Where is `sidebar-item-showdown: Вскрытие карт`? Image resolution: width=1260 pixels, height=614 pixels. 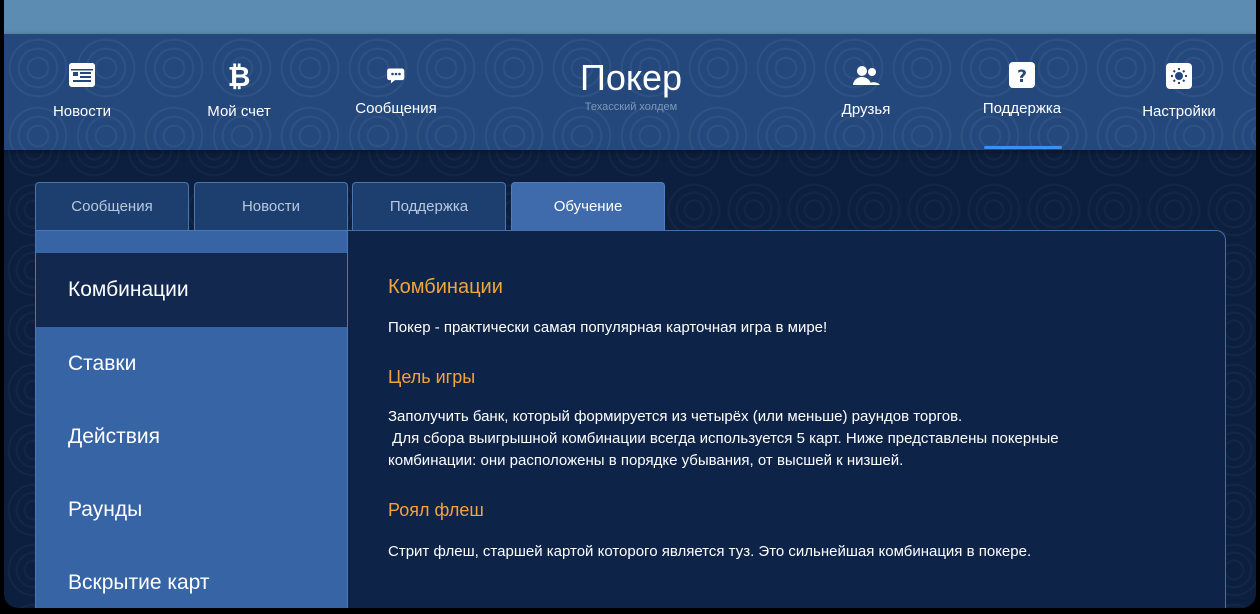
sidebar-item-showdown: Вскрытие карт is located at coordinates (191, 577).